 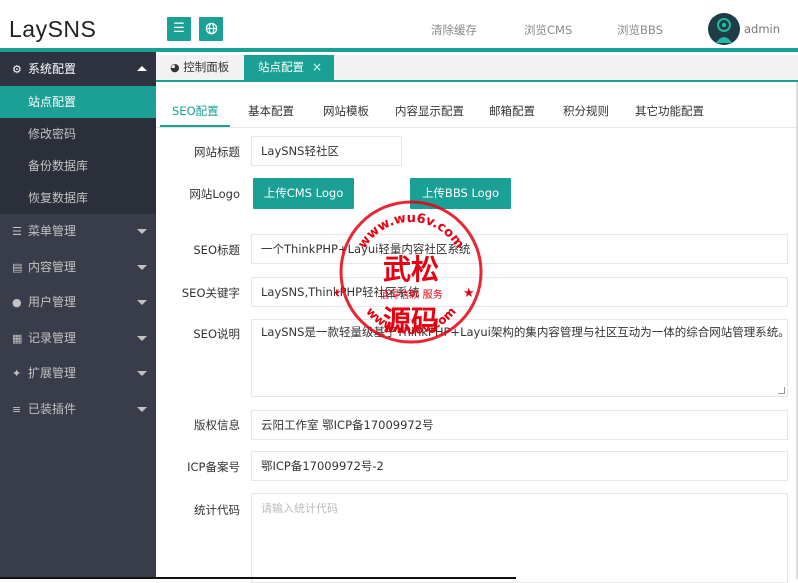 What do you see at coordinates (52, 338) in the screenshot?
I see `sidebar-group-label: 记录管理` at bounding box center [52, 338].